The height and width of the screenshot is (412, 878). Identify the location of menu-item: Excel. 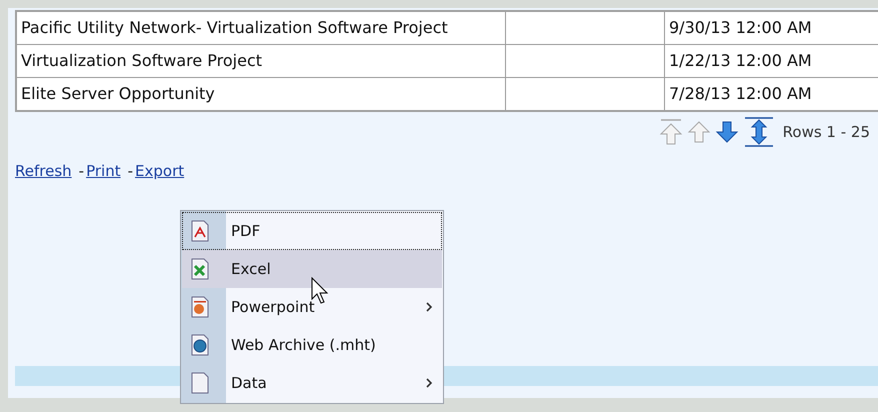
(312, 269).